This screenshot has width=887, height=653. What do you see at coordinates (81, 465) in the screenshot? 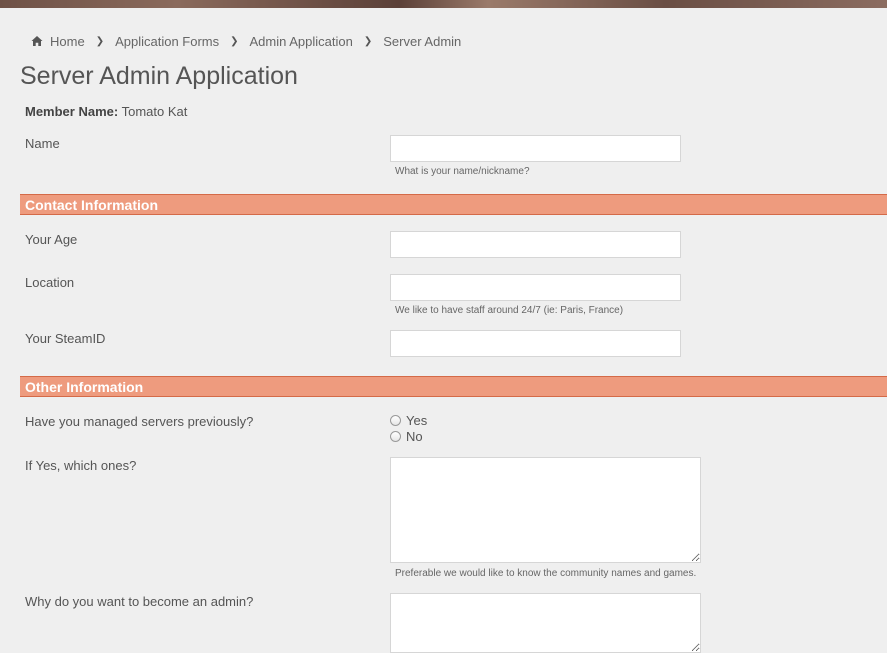
I see `which-servers-label: If Yes, which ones?` at bounding box center [81, 465].